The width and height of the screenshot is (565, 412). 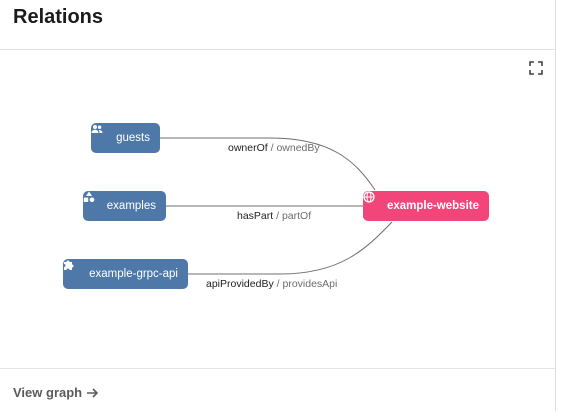 What do you see at coordinates (58, 17) in the screenshot?
I see `card-title: Relations` at bounding box center [58, 17].